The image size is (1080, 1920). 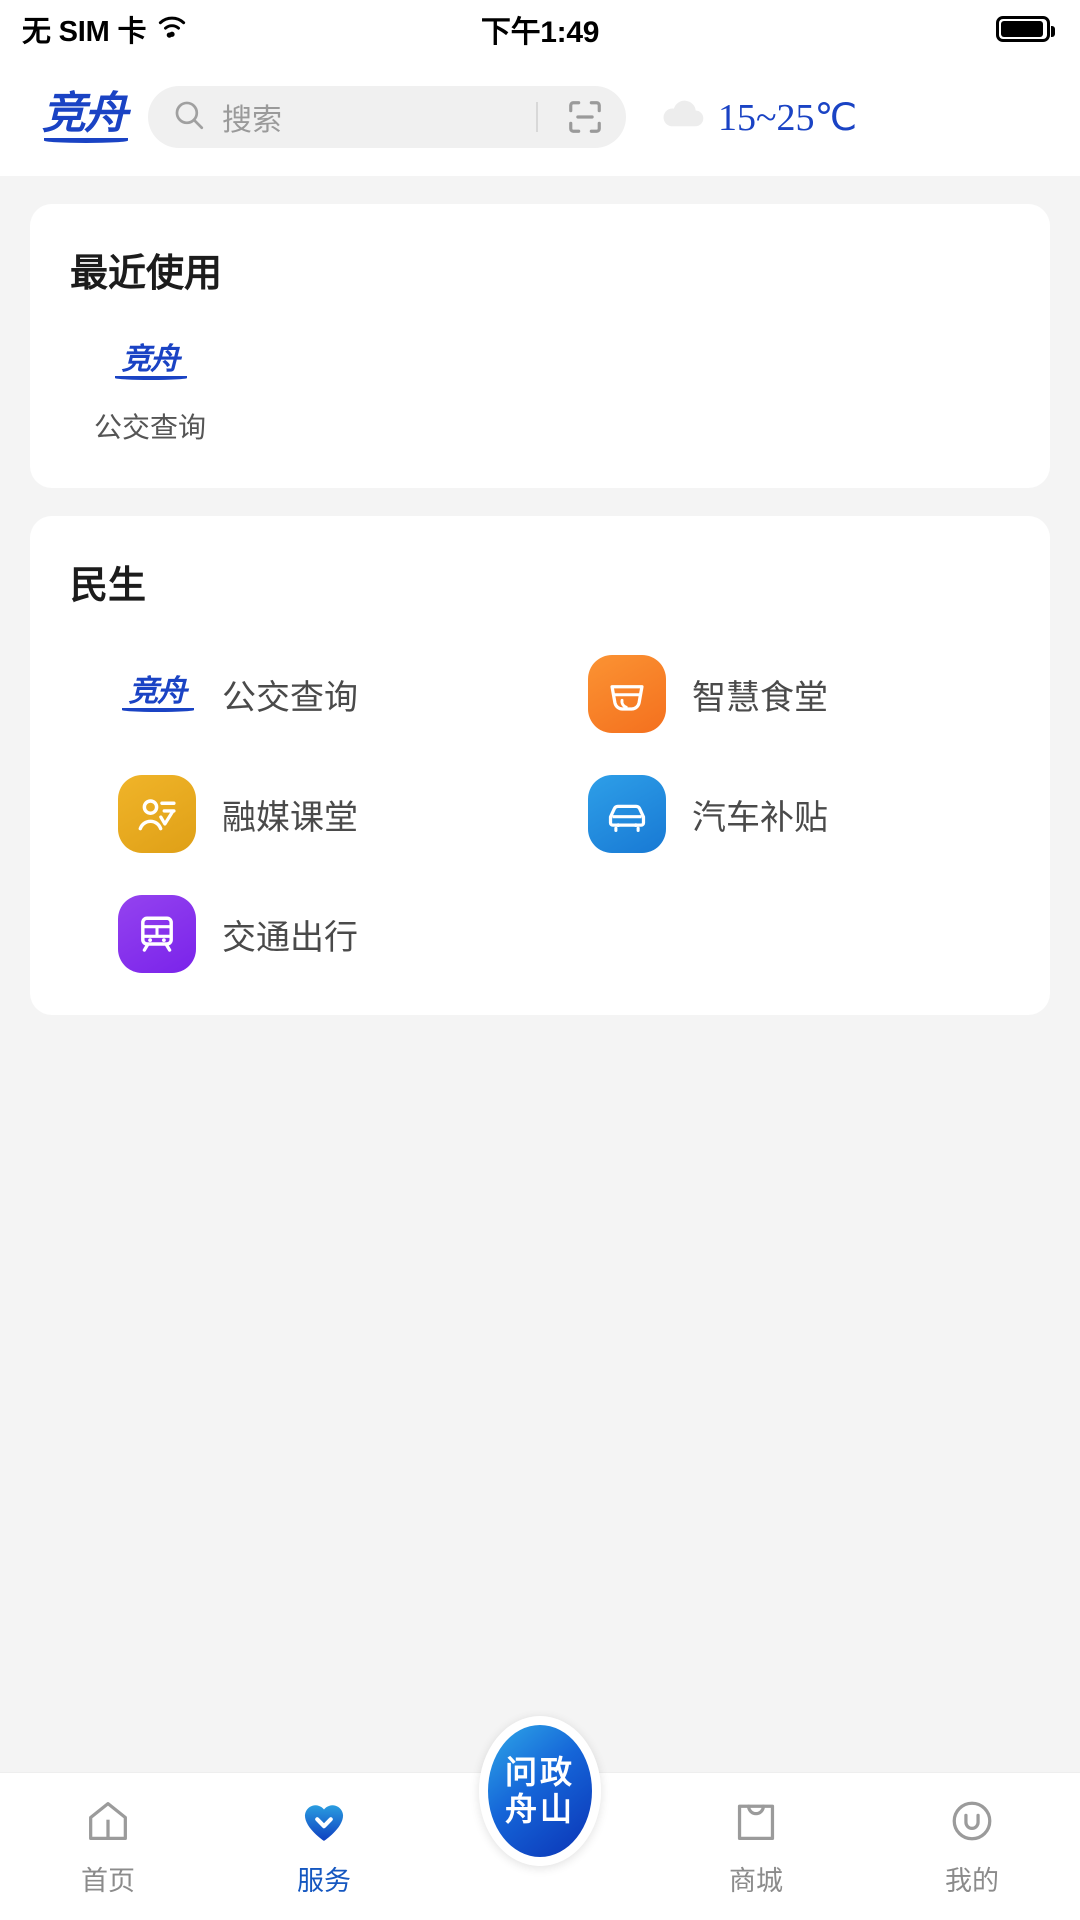 I want to click on service-item-media-class: 融媒课堂, so click(x=305, y=814).